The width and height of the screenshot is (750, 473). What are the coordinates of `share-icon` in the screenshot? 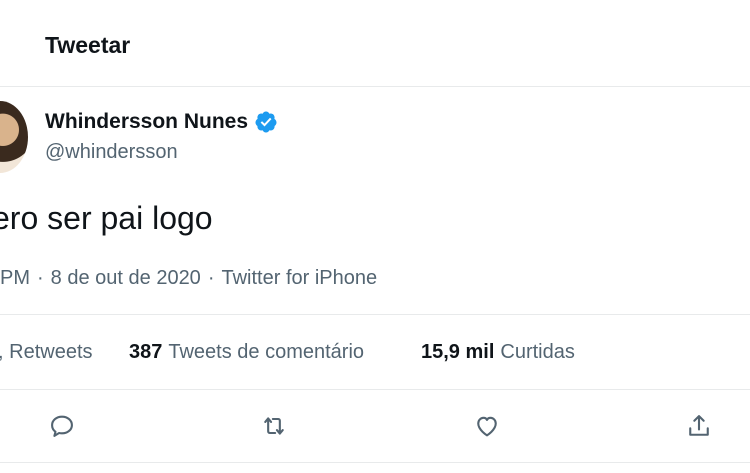 It's located at (699, 425).